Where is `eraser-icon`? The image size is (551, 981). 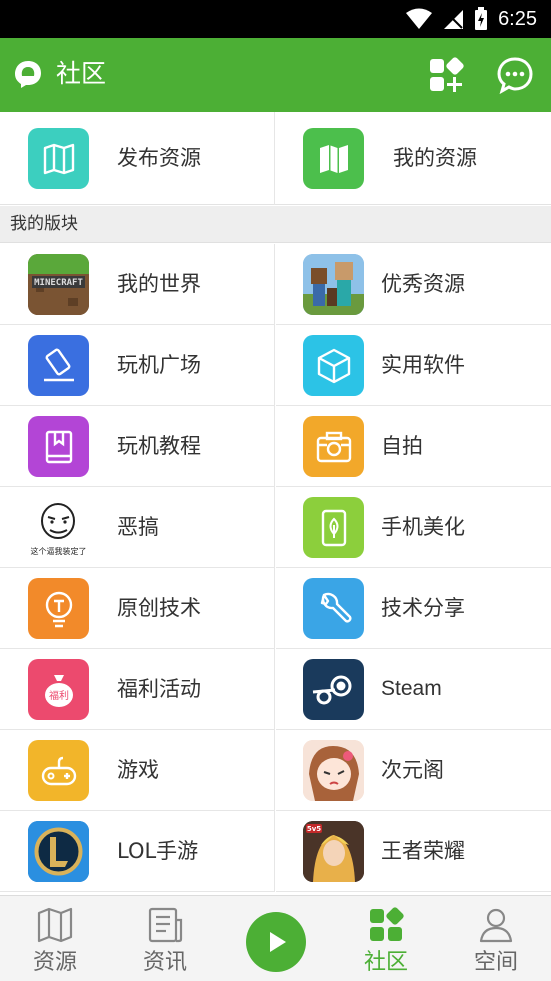
eraser-icon is located at coordinates (58, 365).